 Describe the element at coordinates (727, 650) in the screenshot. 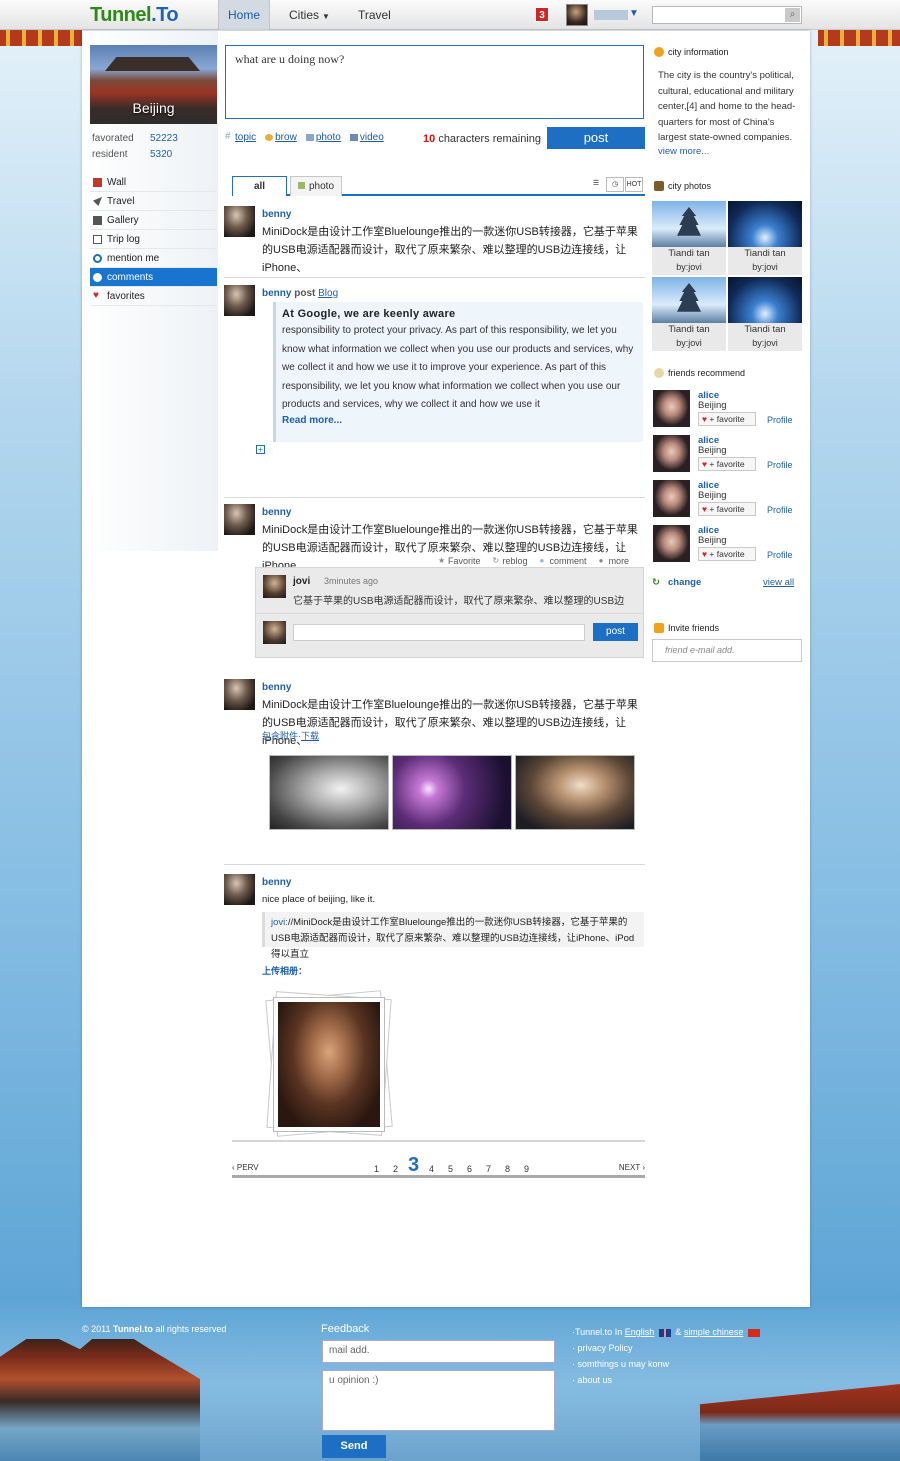

I see `invite-email-input: friend e-mail add.` at that location.